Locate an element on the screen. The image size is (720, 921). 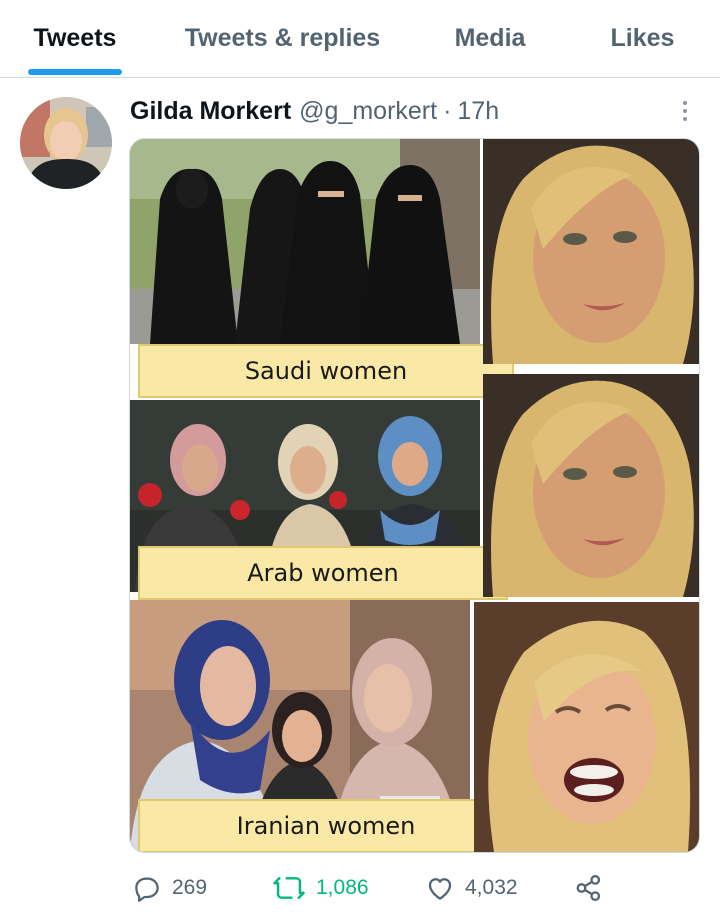
tweet-timestamp: 17h is located at coordinates (478, 111).